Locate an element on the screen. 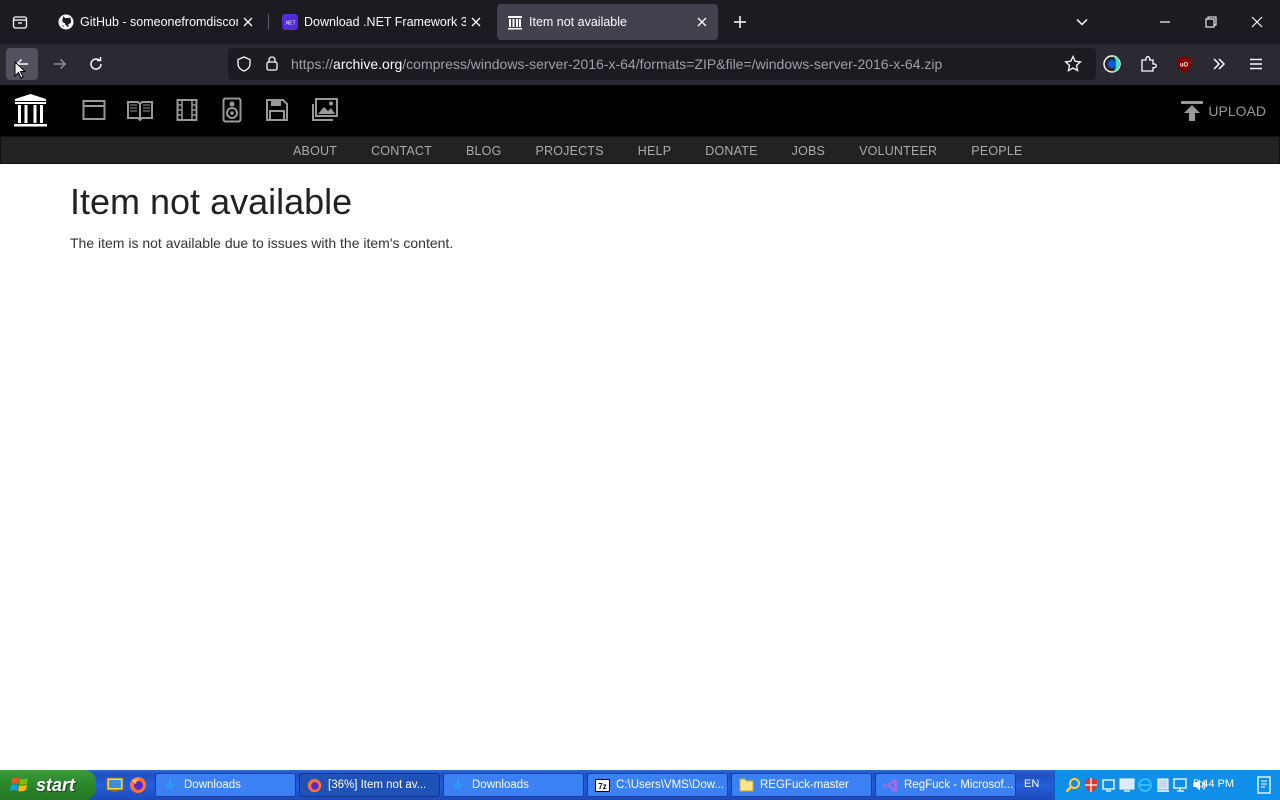 This screenshot has height=800, width=1280. audio-icon is located at coordinates (232, 110).